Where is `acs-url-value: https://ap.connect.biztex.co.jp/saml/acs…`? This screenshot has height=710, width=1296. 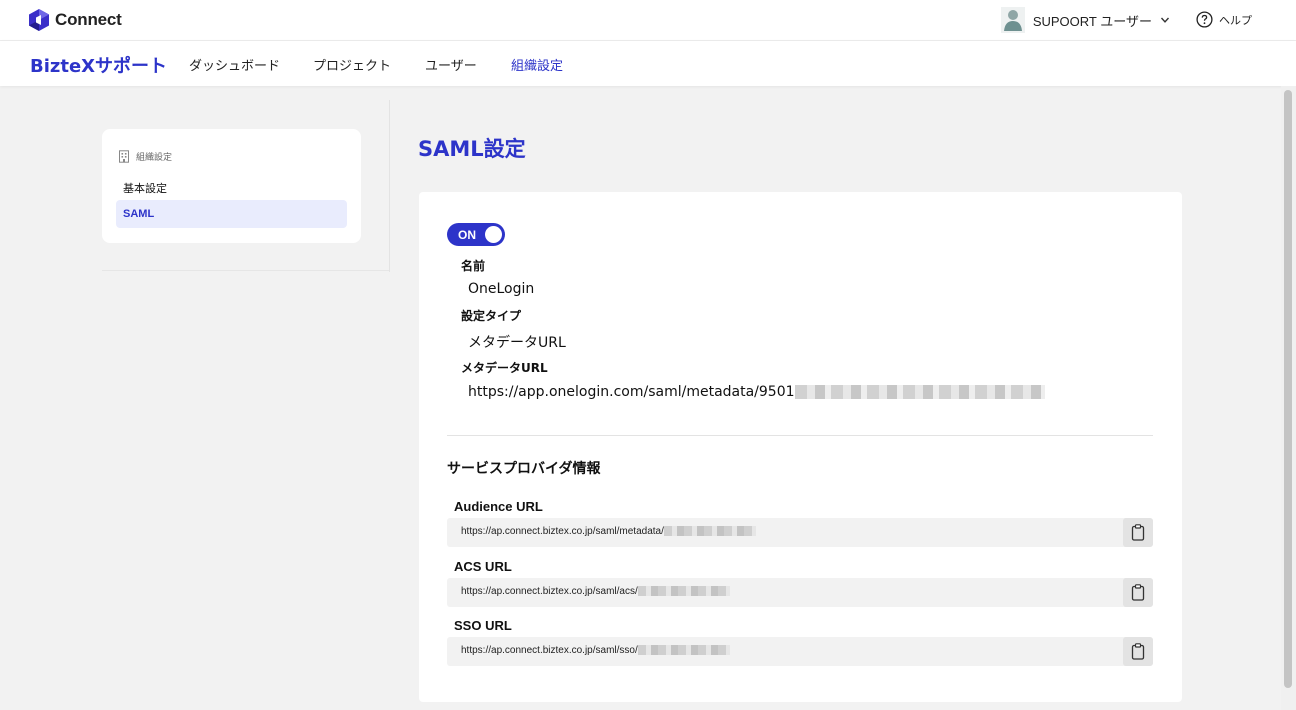 acs-url-value: https://ap.connect.biztex.co.jp/saml/acs… is located at coordinates (549, 591).